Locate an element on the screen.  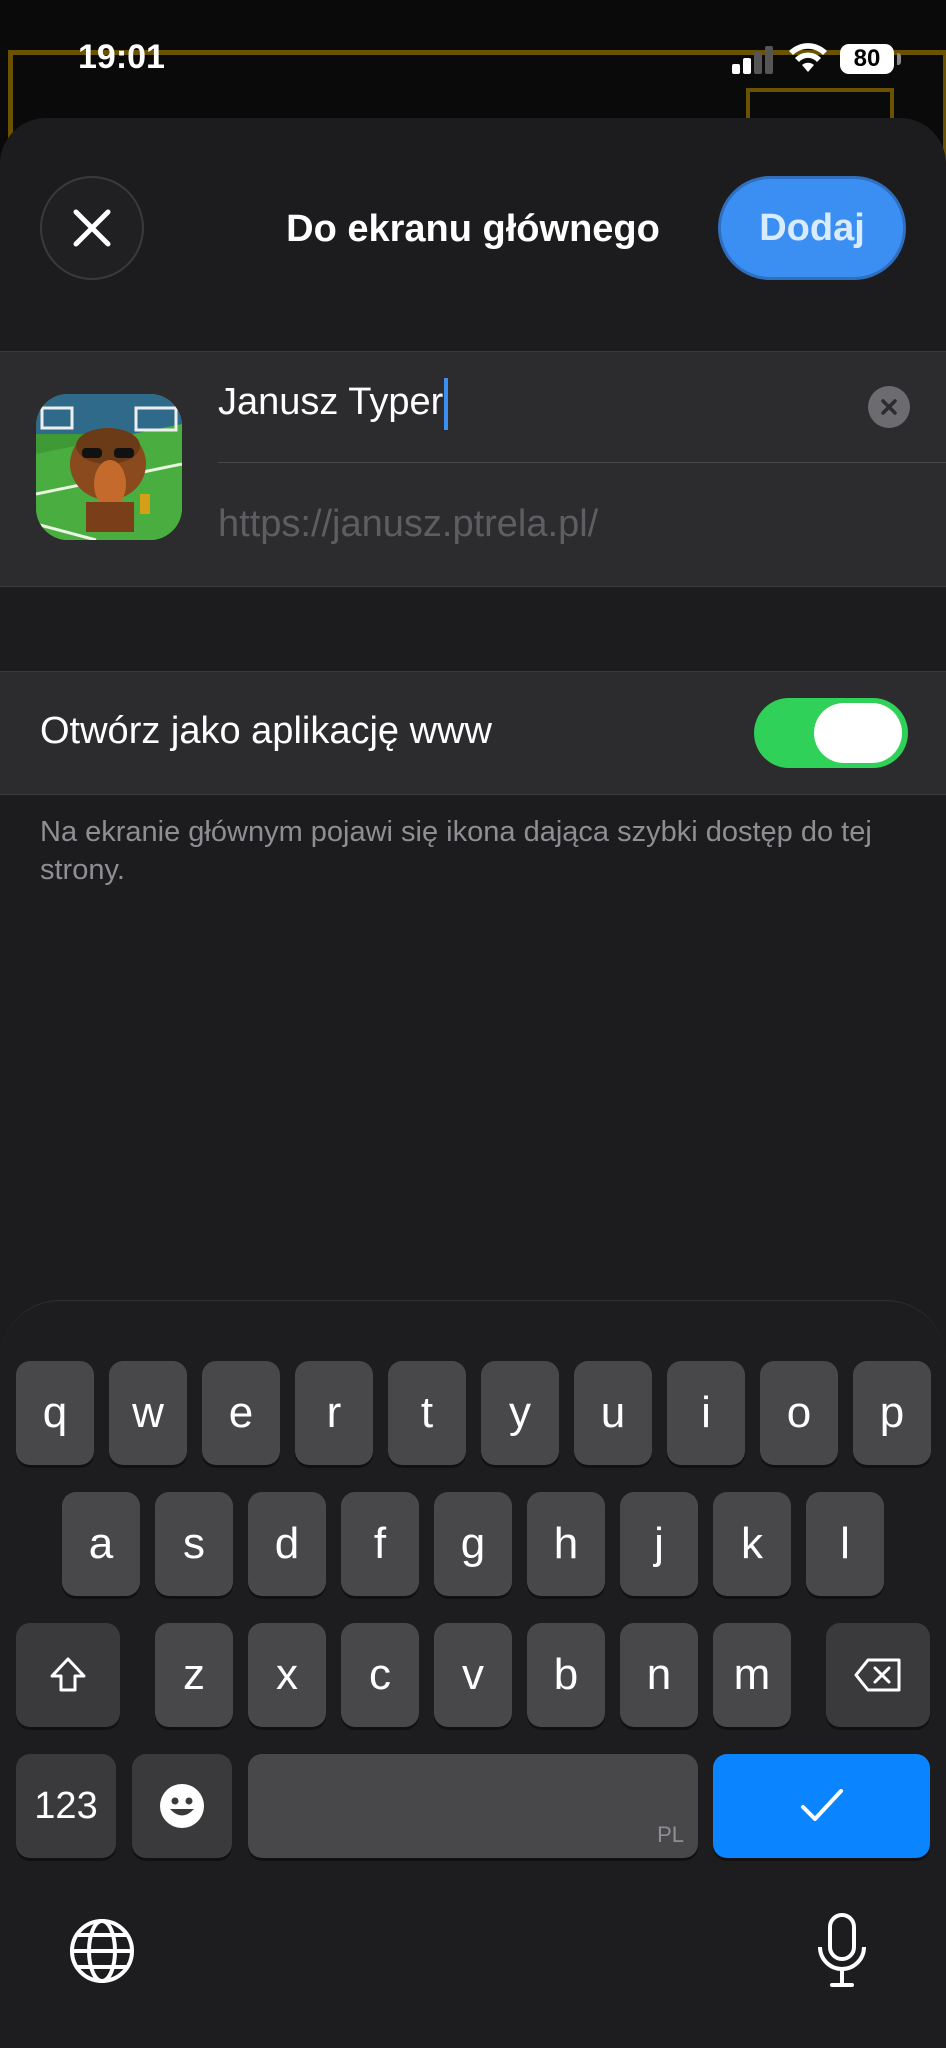
key-s: s is located at coordinates (194, 1544).